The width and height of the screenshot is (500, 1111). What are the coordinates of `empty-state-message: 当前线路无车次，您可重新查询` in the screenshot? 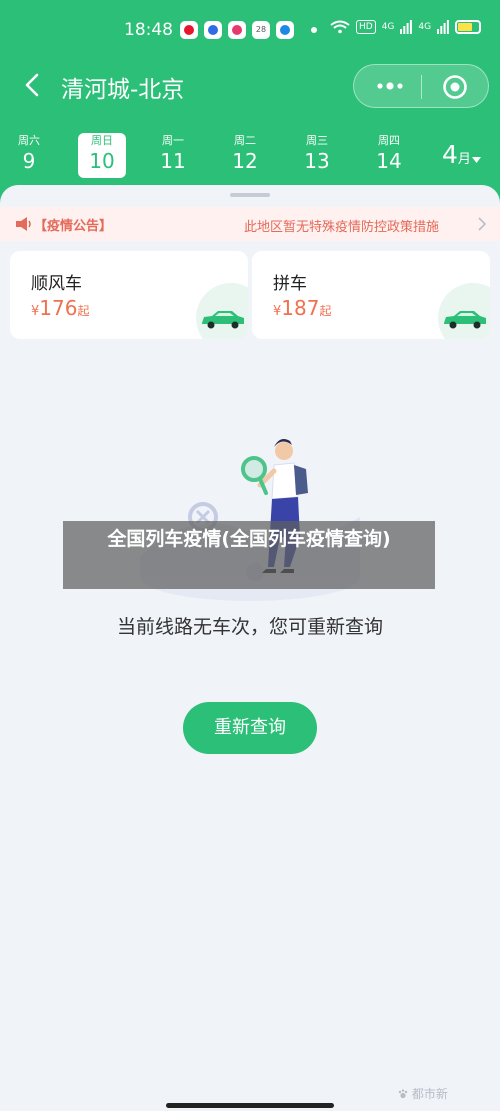 It's located at (249, 627).